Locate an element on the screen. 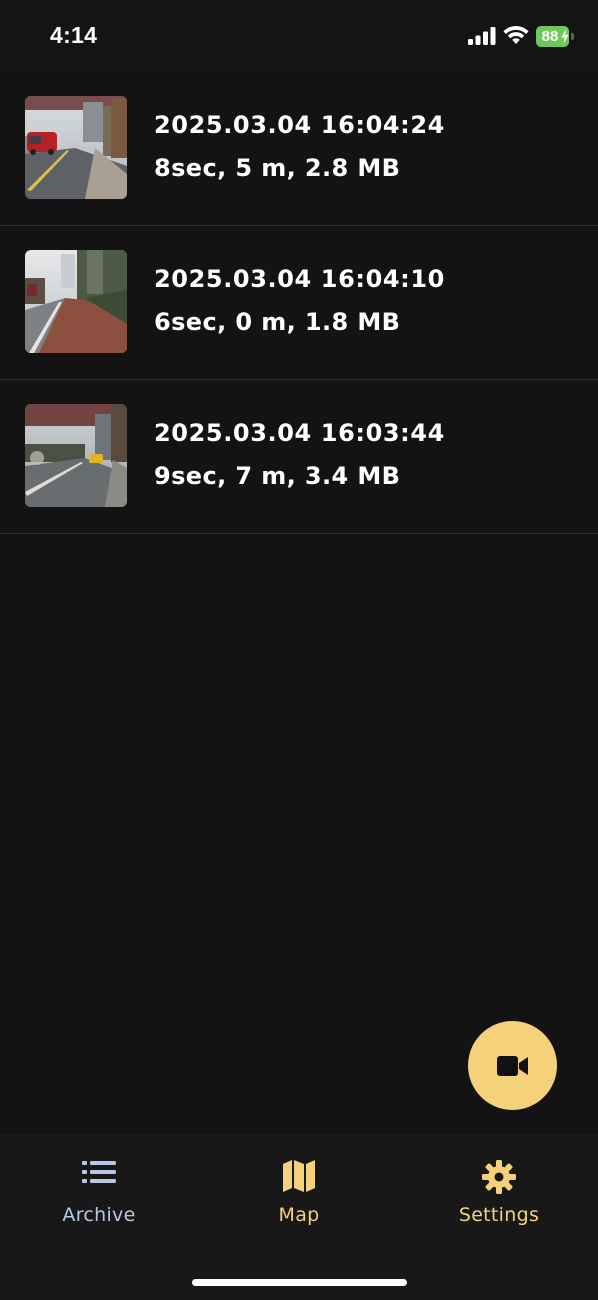  recording-datetime: 2025.03.04 16:04:24 is located at coordinates (299, 125).